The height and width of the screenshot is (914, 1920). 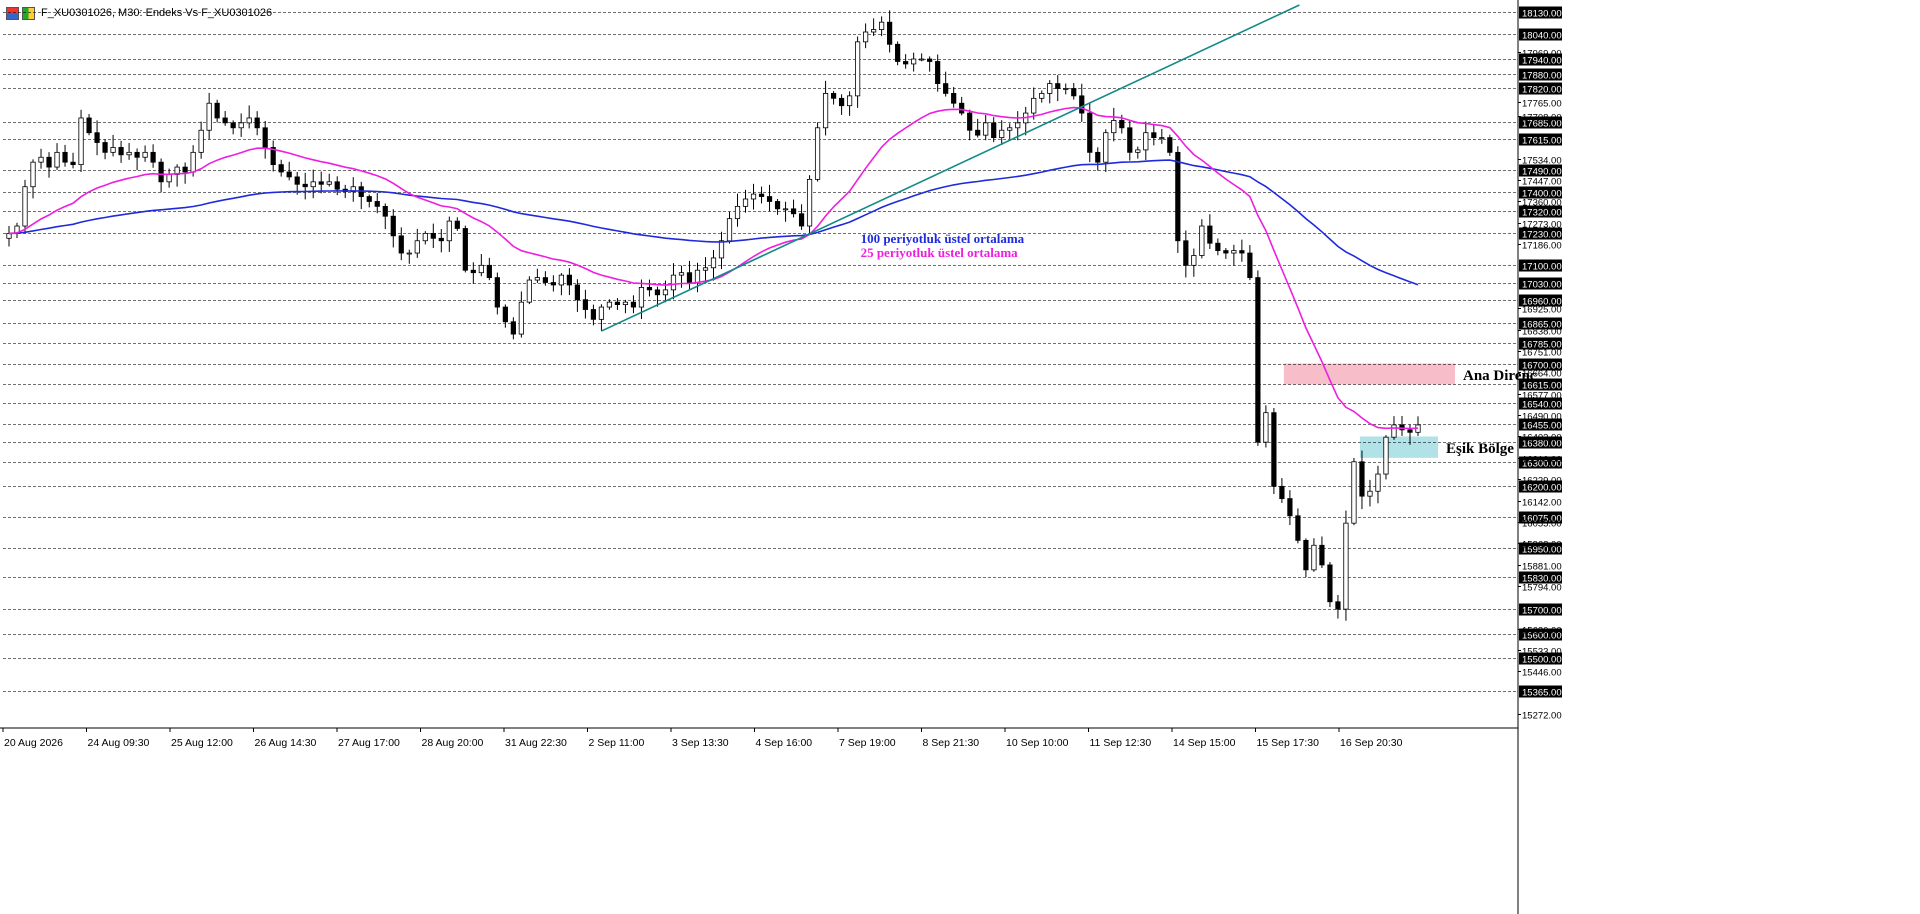 What do you see at coordinates (1542, 631) in the screenshot?
I see `price-tick-label: 15620.00` at bounding box center [1542, 631].